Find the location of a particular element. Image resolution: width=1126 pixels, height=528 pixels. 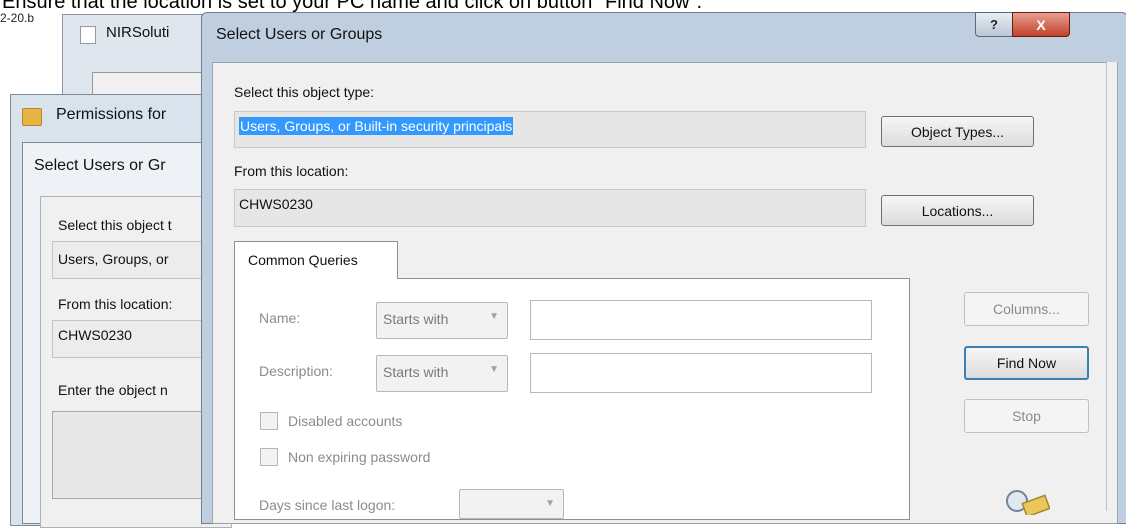

name-mode-select: Starts with ▼ is located at coordinates (442, 320).